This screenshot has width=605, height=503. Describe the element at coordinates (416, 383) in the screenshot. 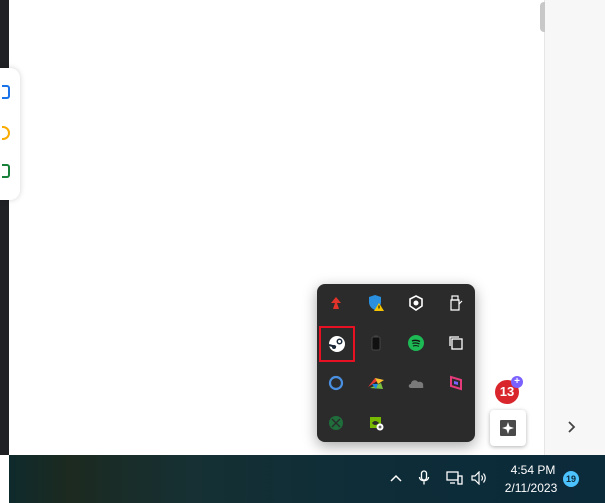

I see `onedrive-cloud-icon` at that location.